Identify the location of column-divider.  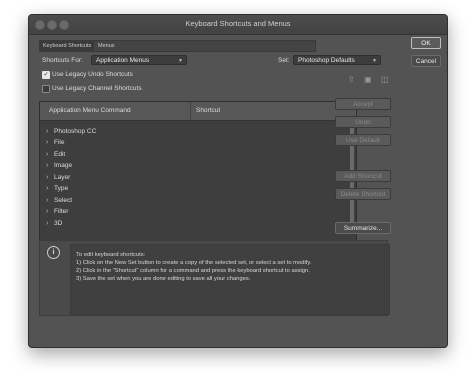
(190, 111).